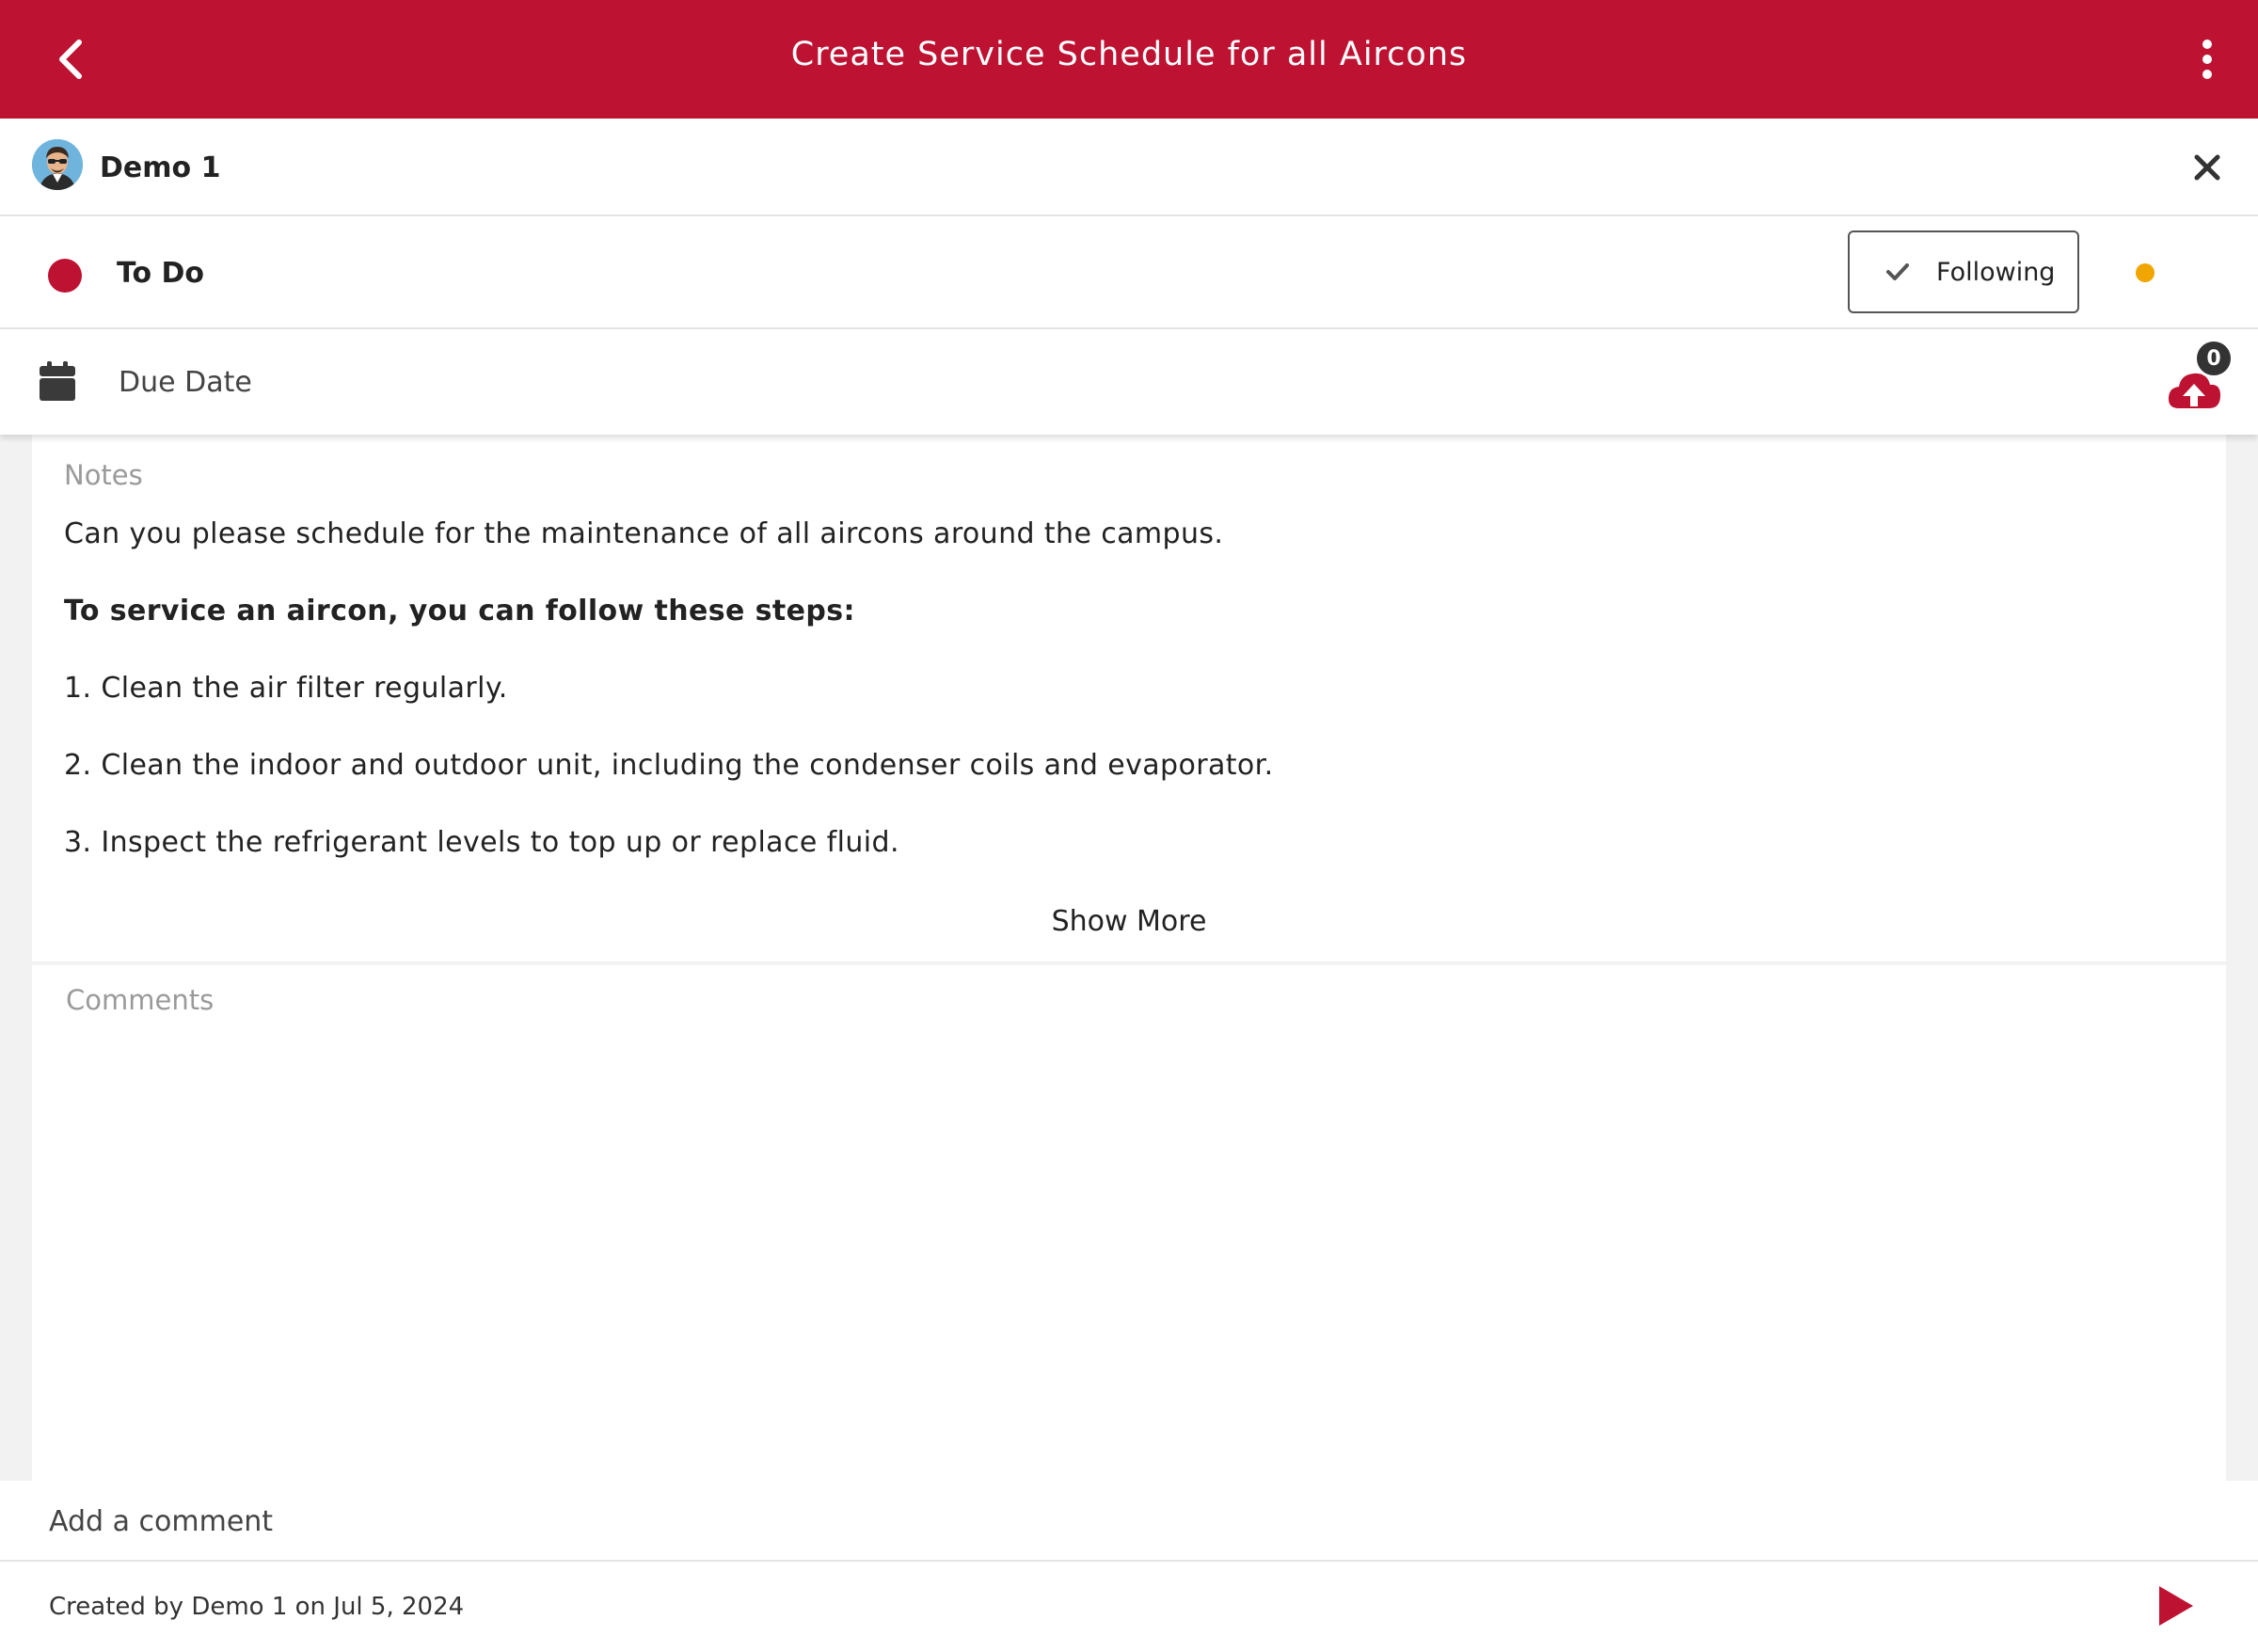 The image size is (2258, 1652). Describe the element at coordinates (185, 382) in the screenshot. I see `due-date-label: Due Date` at that location.